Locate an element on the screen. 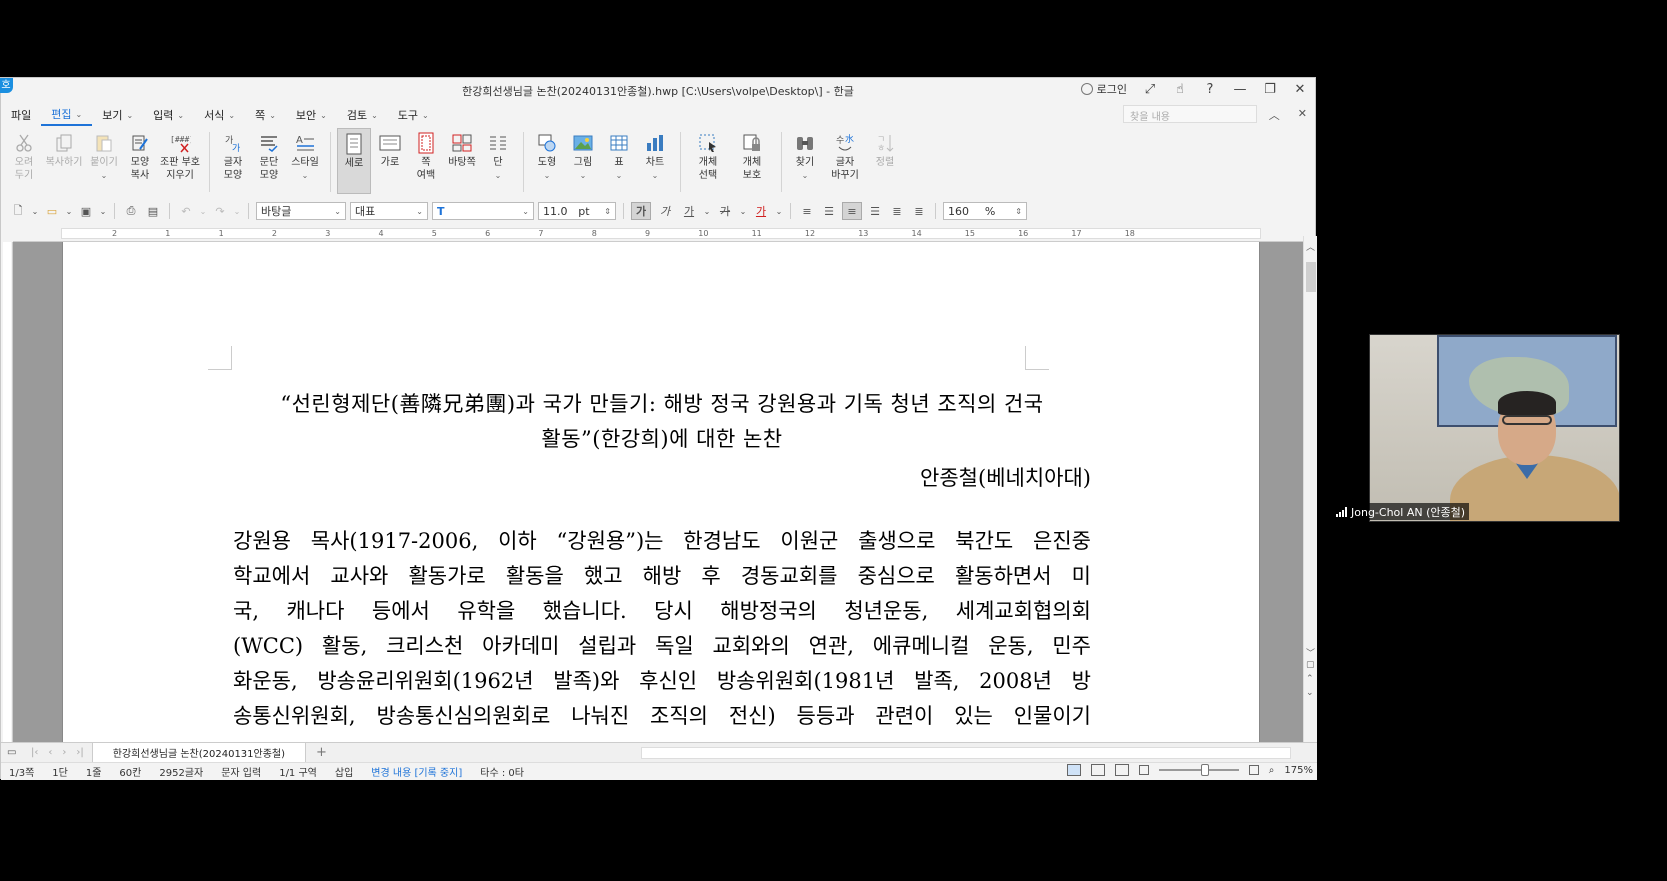  horizontal-scrollbar is located at coordinates (966, 753).